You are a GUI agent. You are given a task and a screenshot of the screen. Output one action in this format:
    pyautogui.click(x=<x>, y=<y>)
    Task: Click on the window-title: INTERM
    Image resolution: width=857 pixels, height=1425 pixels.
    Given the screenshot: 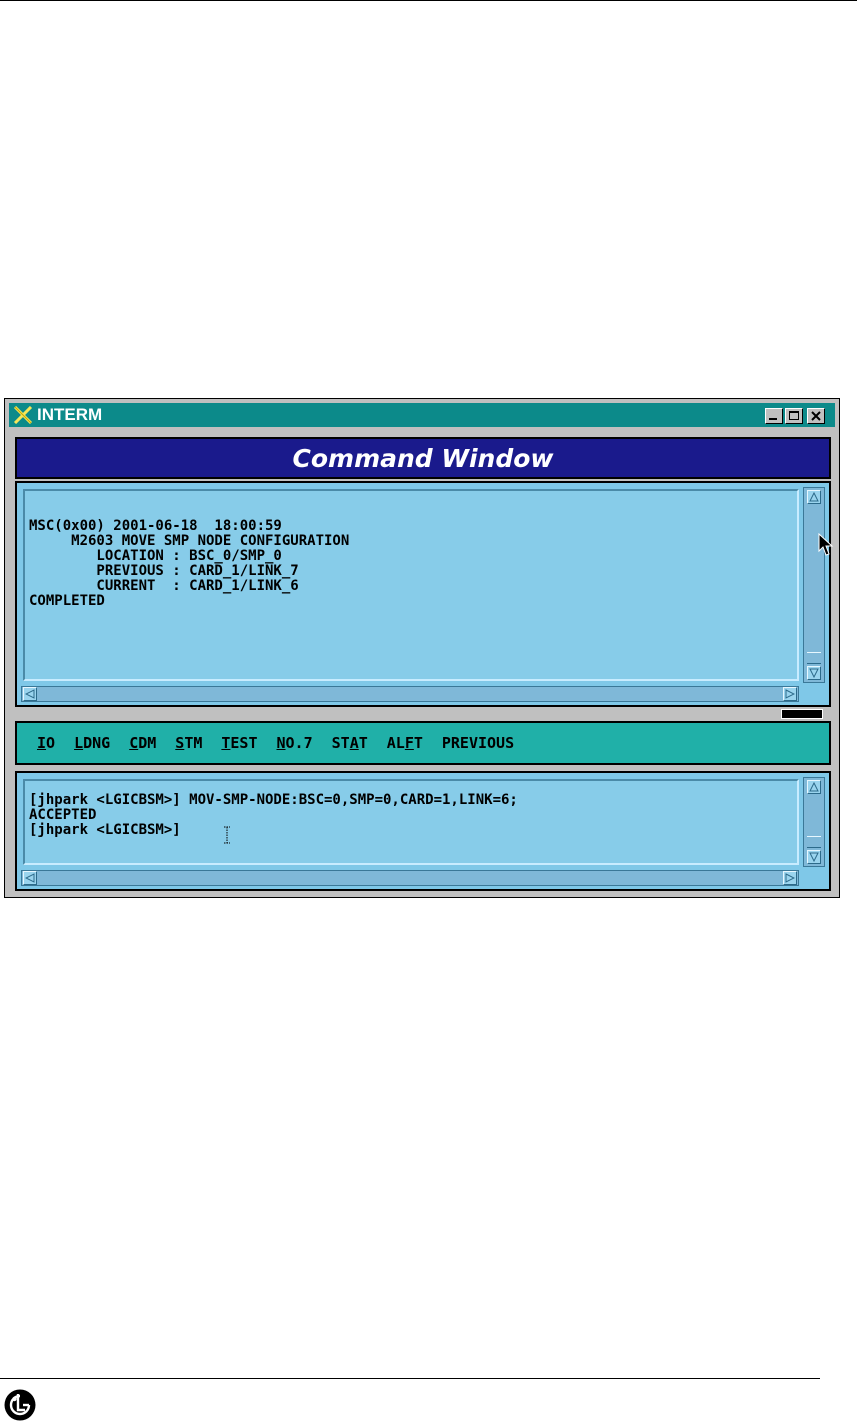 What is the action you would take?
    pyautogui.click(x=70, y=414)
    